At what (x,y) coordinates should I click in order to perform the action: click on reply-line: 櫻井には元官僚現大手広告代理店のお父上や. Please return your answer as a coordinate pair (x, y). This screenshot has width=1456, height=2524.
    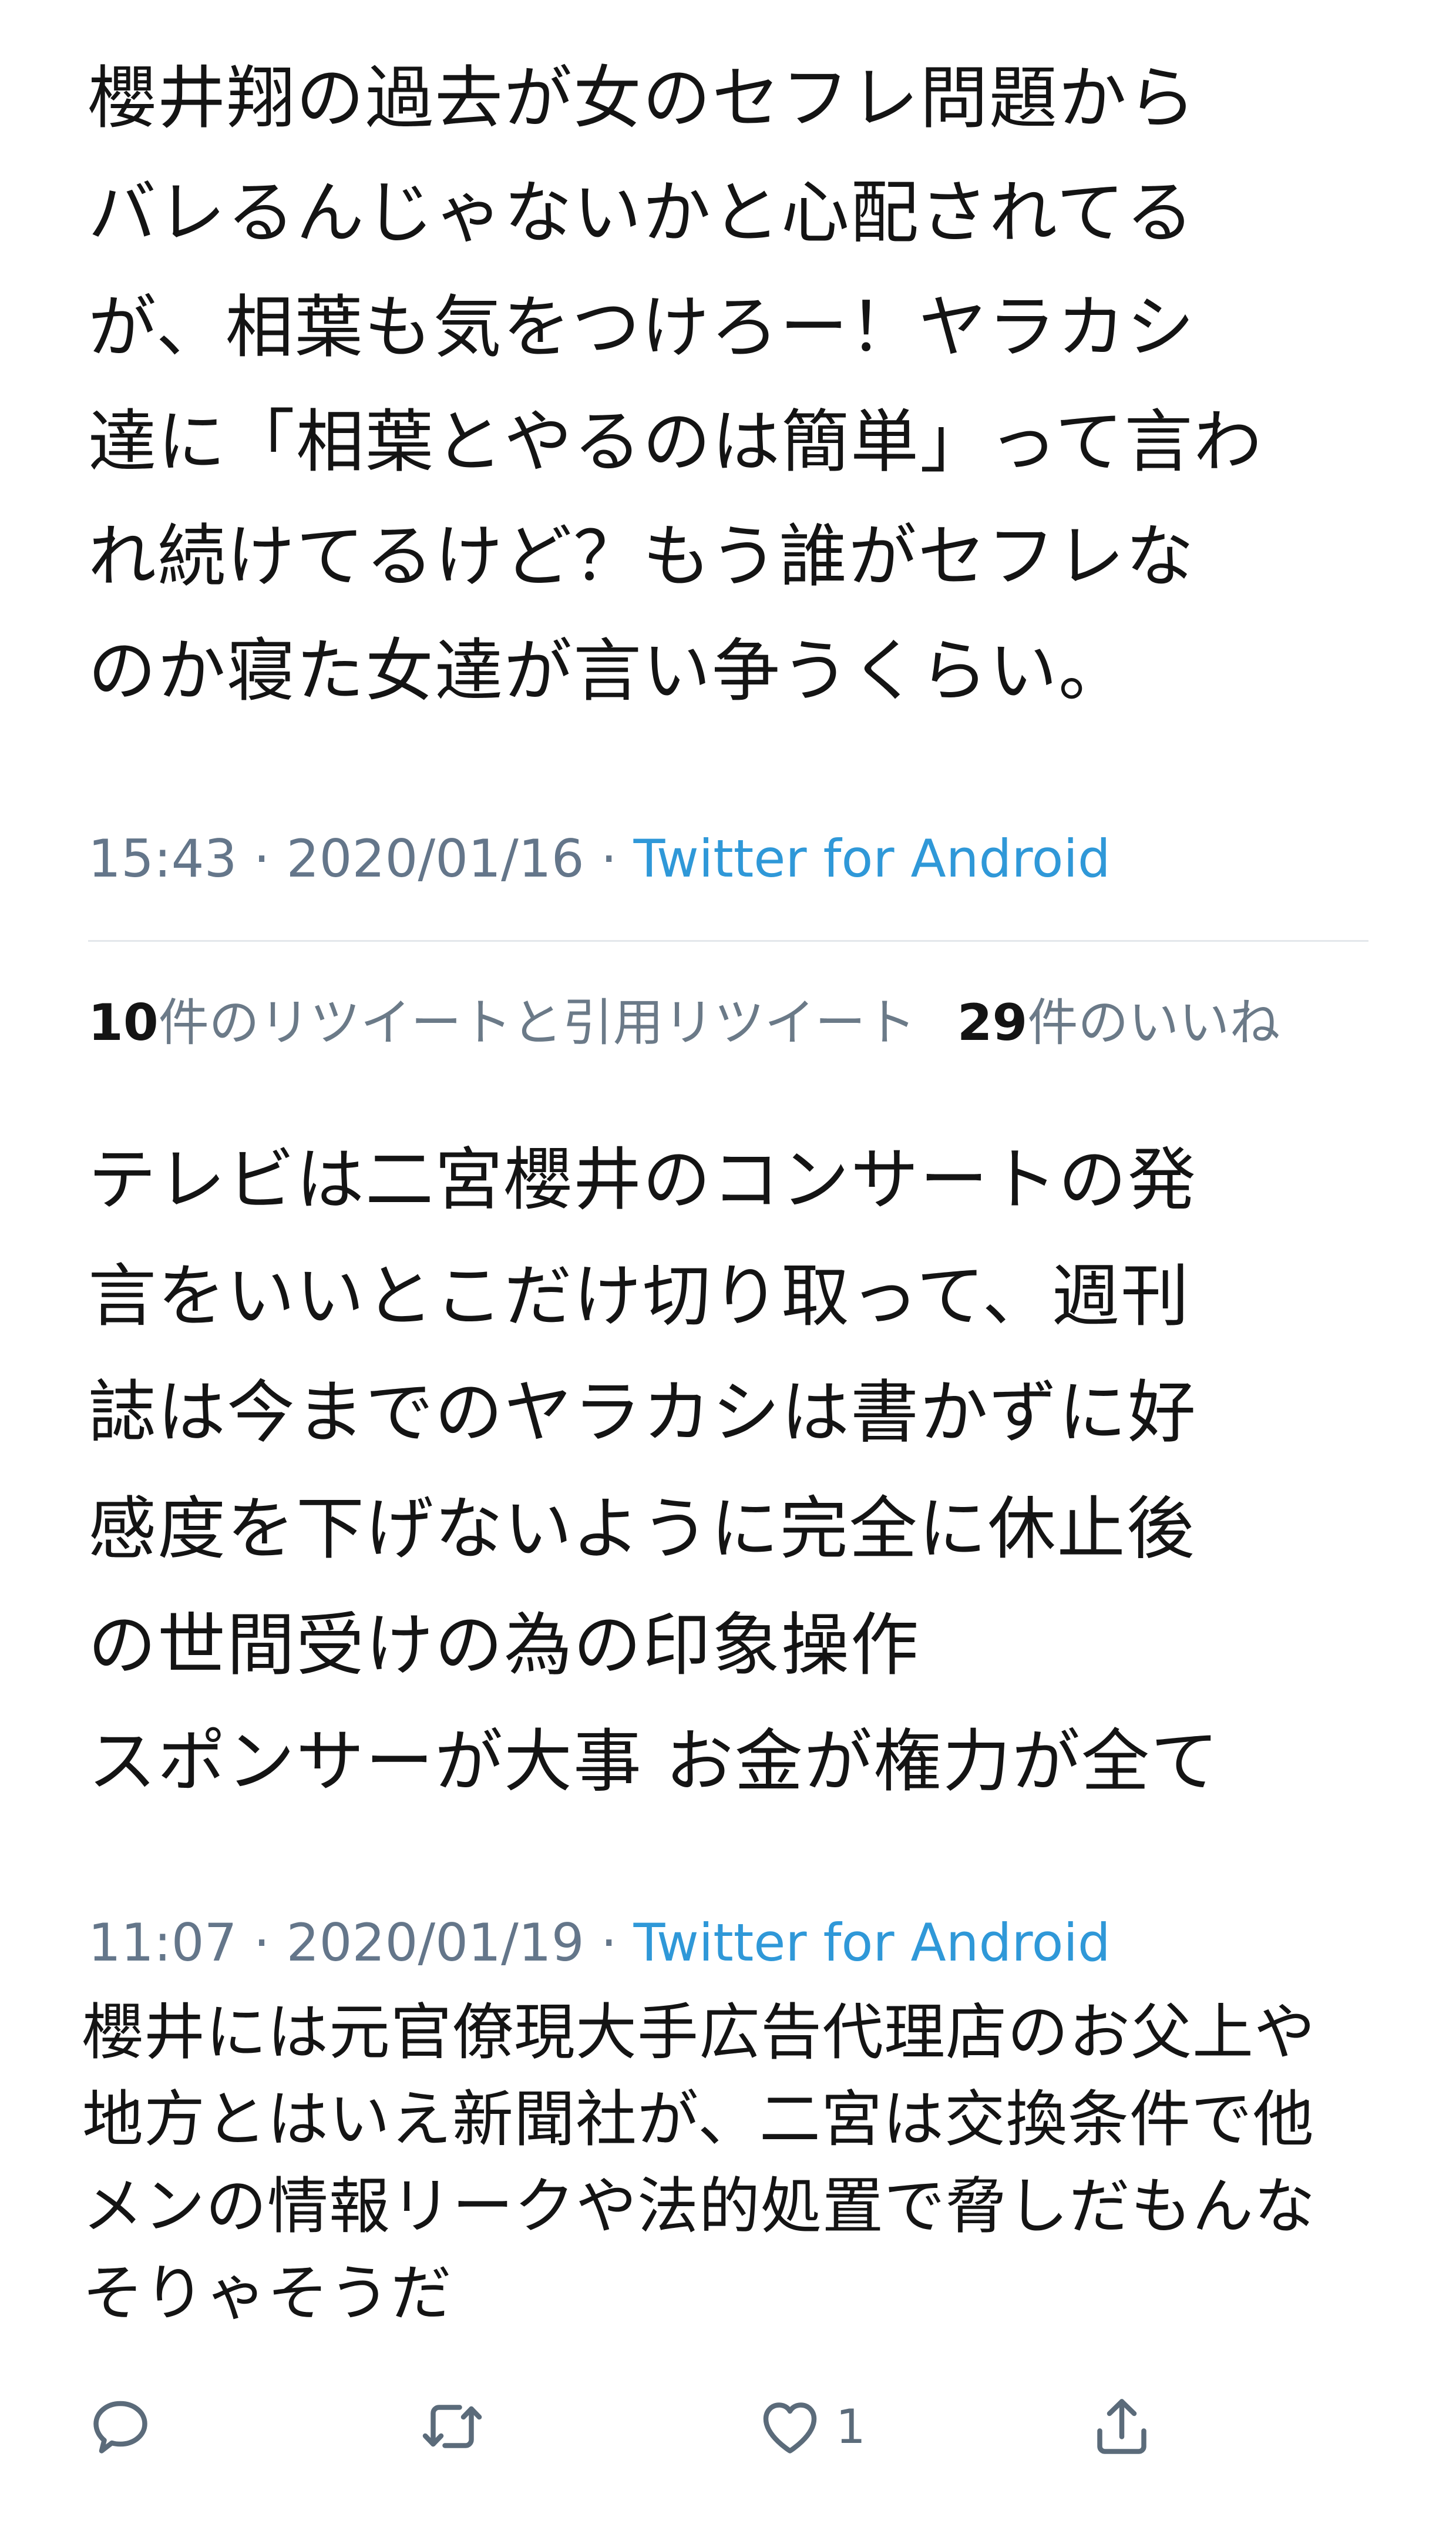
    Looking at the image, I should click on (699, 2032).